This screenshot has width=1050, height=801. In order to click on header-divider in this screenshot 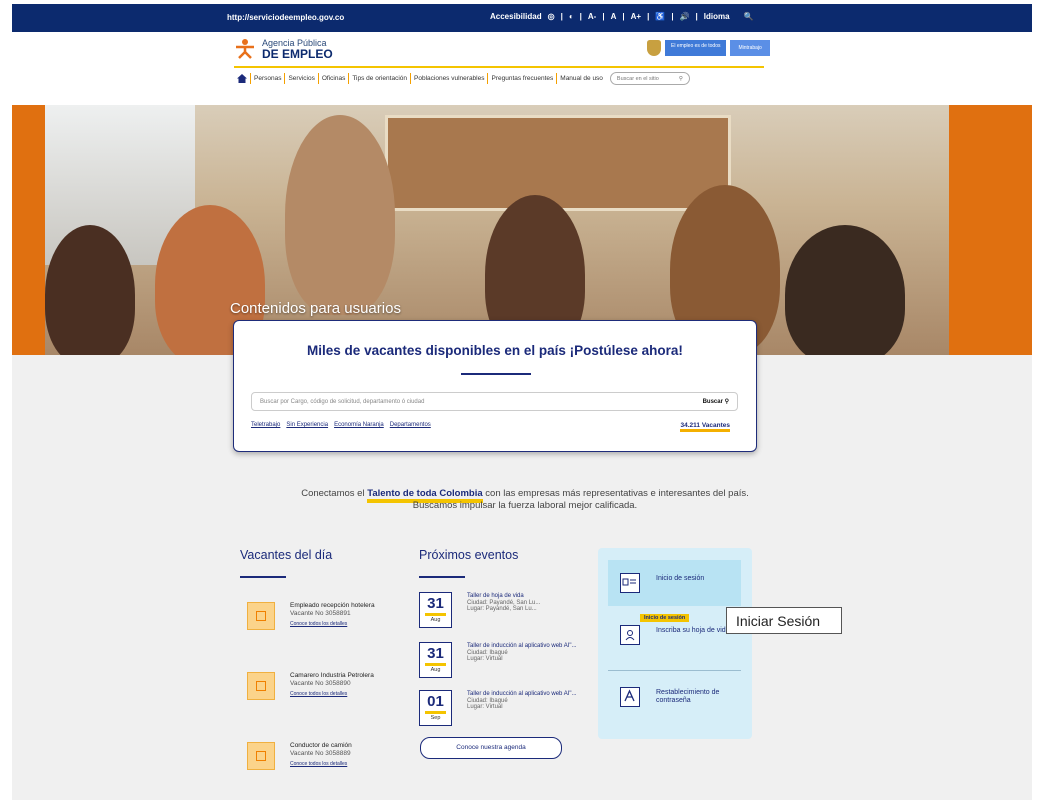, I will do `click(499, 67)`.